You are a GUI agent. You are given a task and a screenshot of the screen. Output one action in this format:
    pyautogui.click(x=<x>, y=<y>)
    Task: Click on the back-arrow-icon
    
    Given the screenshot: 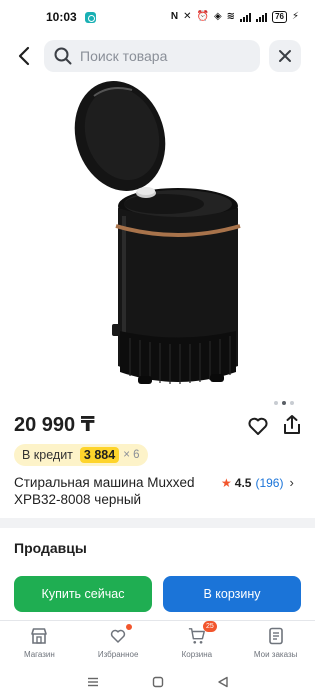 What is the action you would take?
    pyautogui.click(x=24, y=56)
    